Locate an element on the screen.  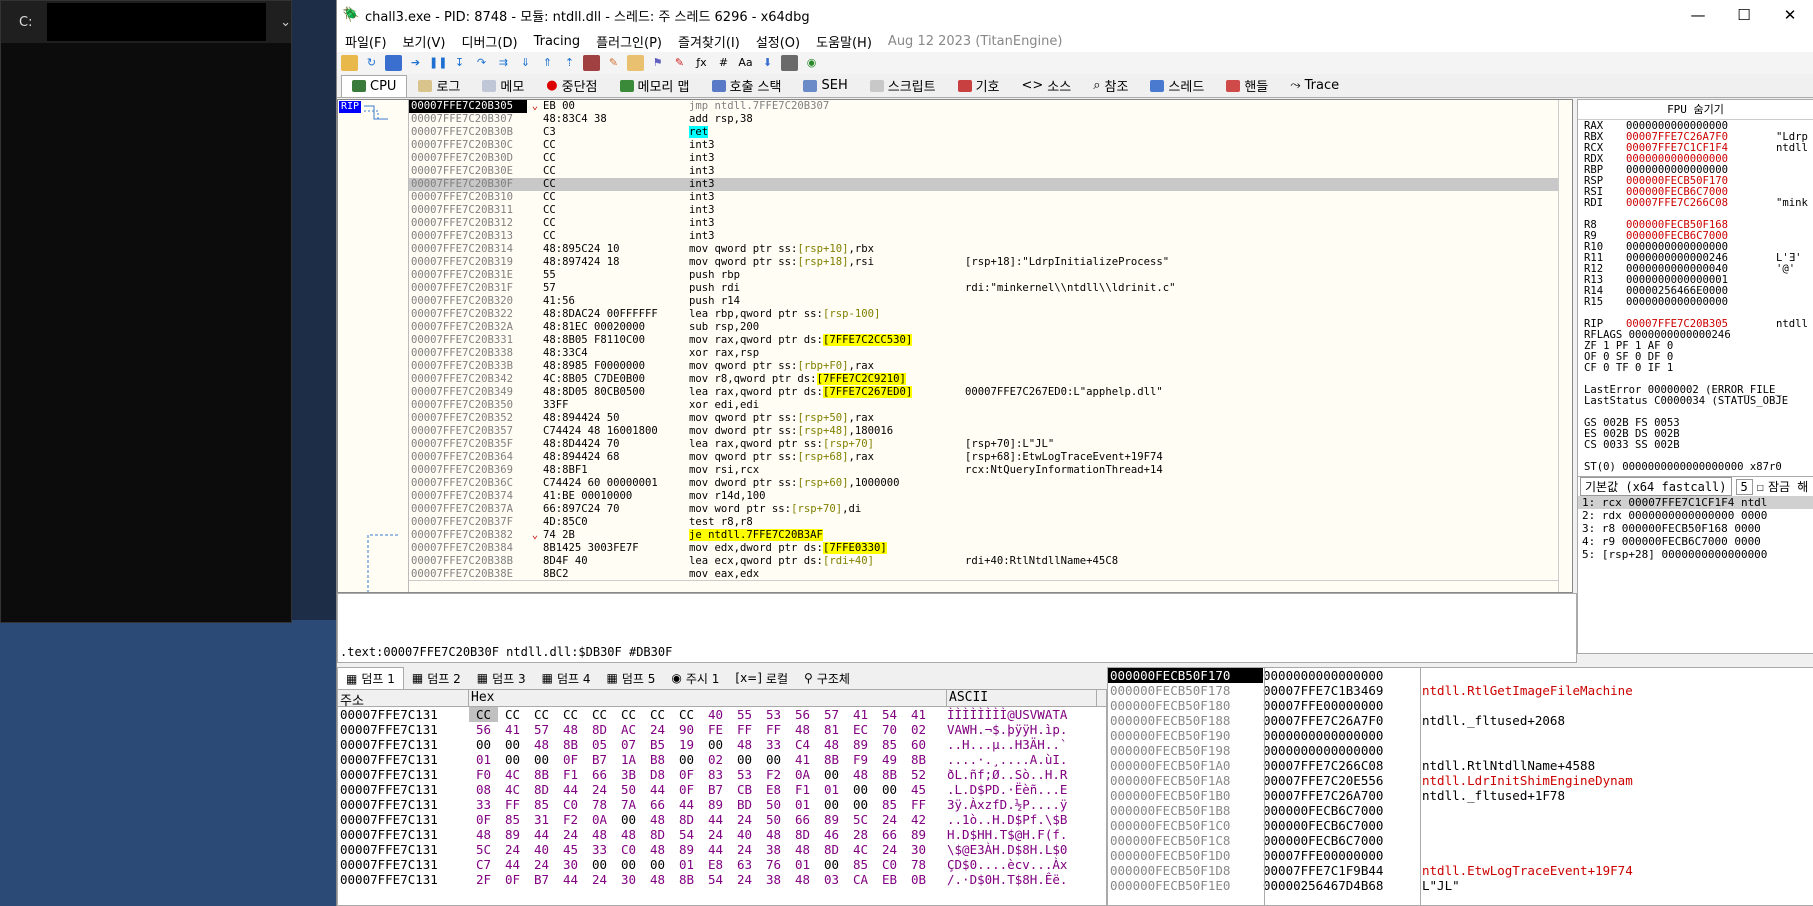
register-value: 0000000000000040 is located at coordinates (1701, 269).